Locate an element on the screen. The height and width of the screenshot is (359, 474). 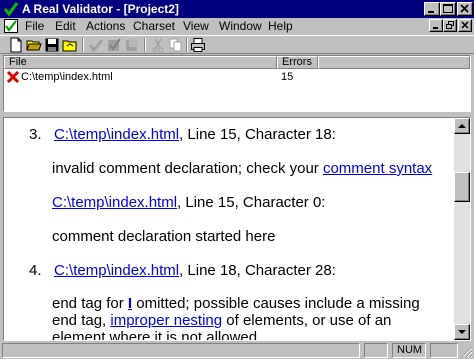
list-header: File Errors is located at coordinates (237, 62).